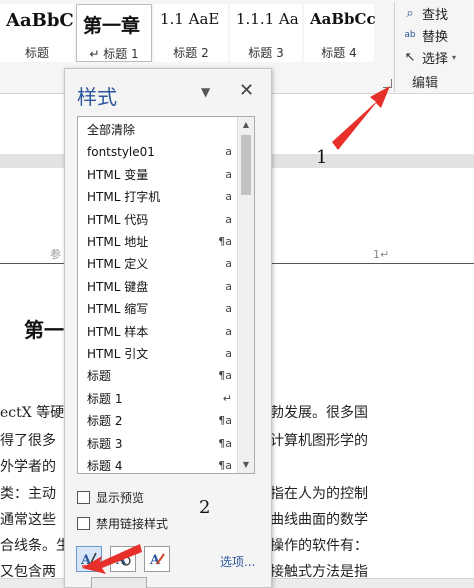  What do you see at coordinates (340, 33) in the screenshot?
I see `style-gallery-item-heading-4: AaBbCc 标题 4` at bounding box center [340, 33].